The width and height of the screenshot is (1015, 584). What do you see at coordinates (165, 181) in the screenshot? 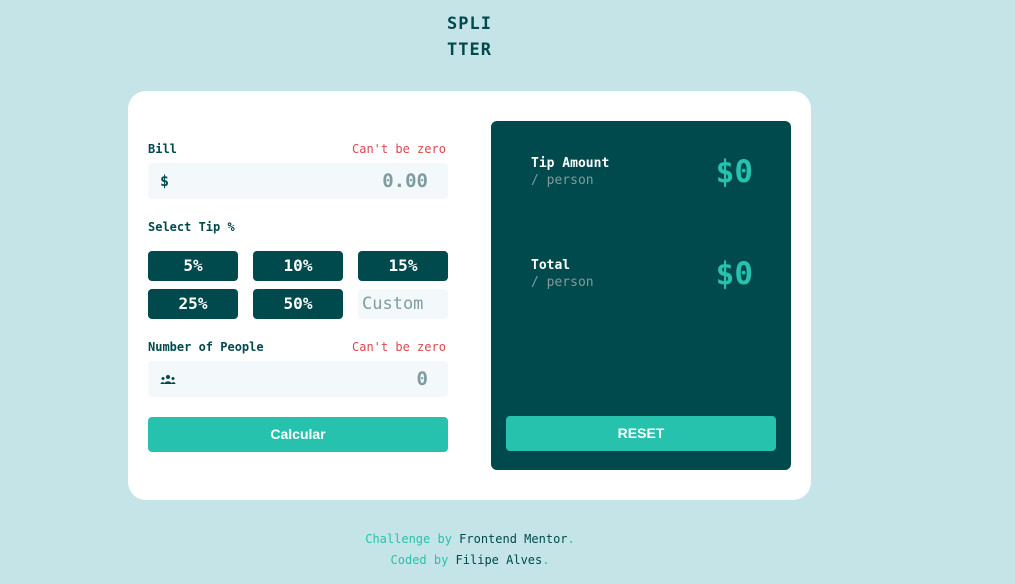
I see `dollar-icon: $` at bounding box center [165, 181].